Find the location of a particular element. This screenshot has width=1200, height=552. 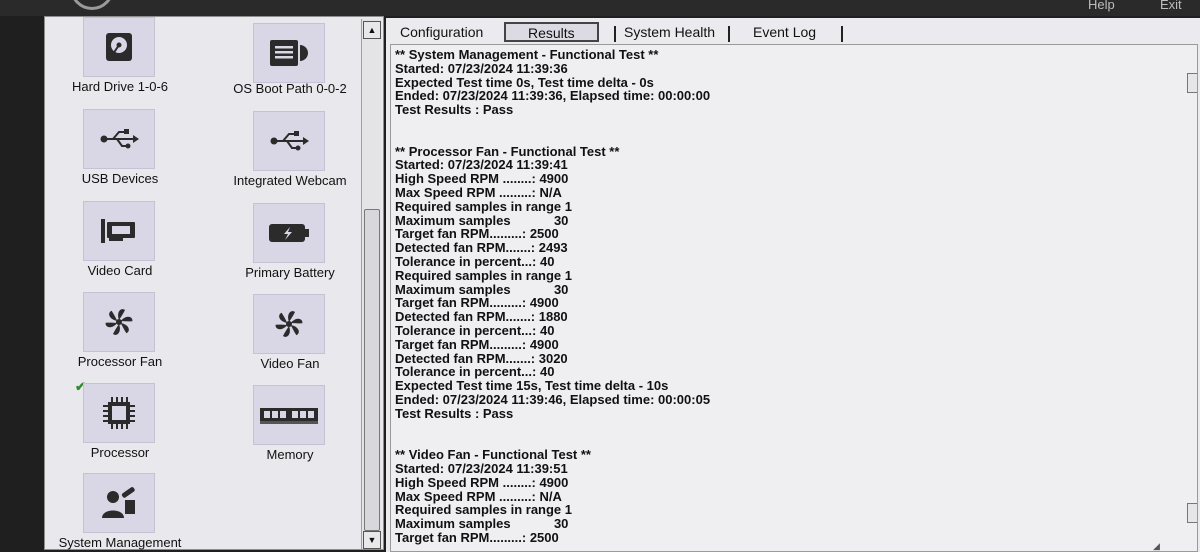

tab-event-log: Event Log is located at coordinates (784, 32).